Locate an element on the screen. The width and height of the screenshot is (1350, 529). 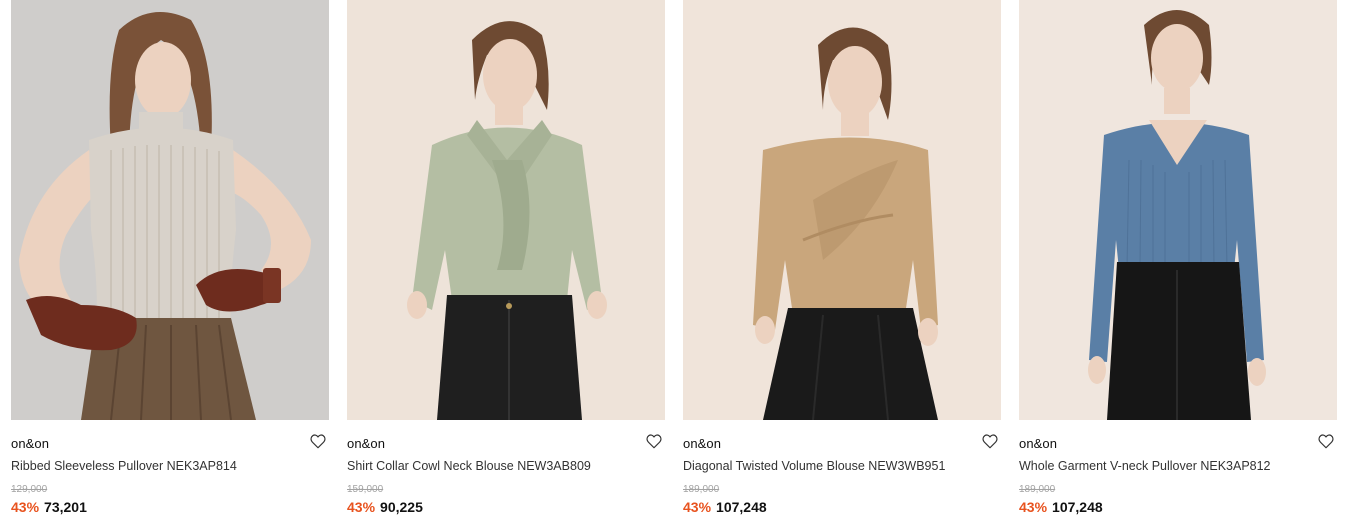
sale-price: 73,201 is located at coordinates (65, 507).